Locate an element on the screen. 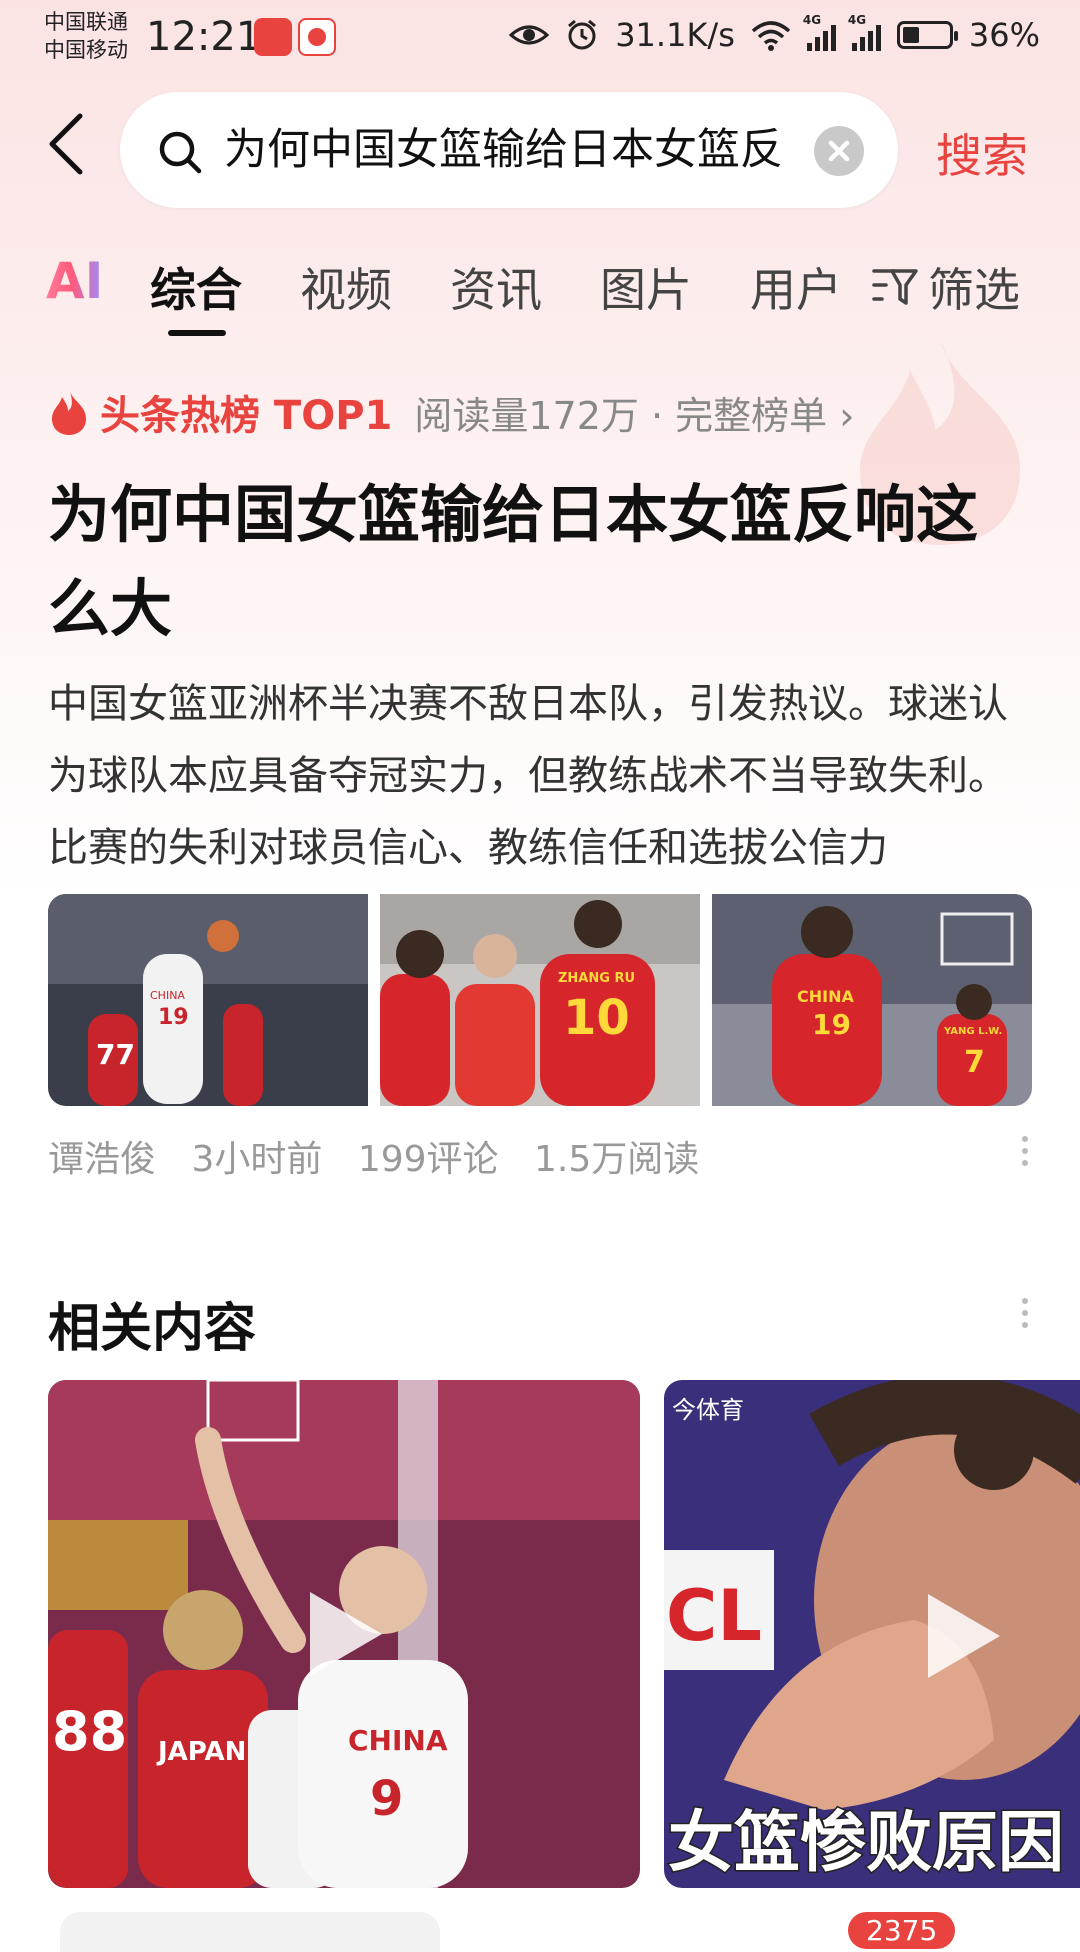 Image resolution: width=1080 pixels, height=1952 pixels. hot-list-header: 头条热榜 TOP1 阅读量172万 · 完整榜单 › is located at coordinates (451, 412).